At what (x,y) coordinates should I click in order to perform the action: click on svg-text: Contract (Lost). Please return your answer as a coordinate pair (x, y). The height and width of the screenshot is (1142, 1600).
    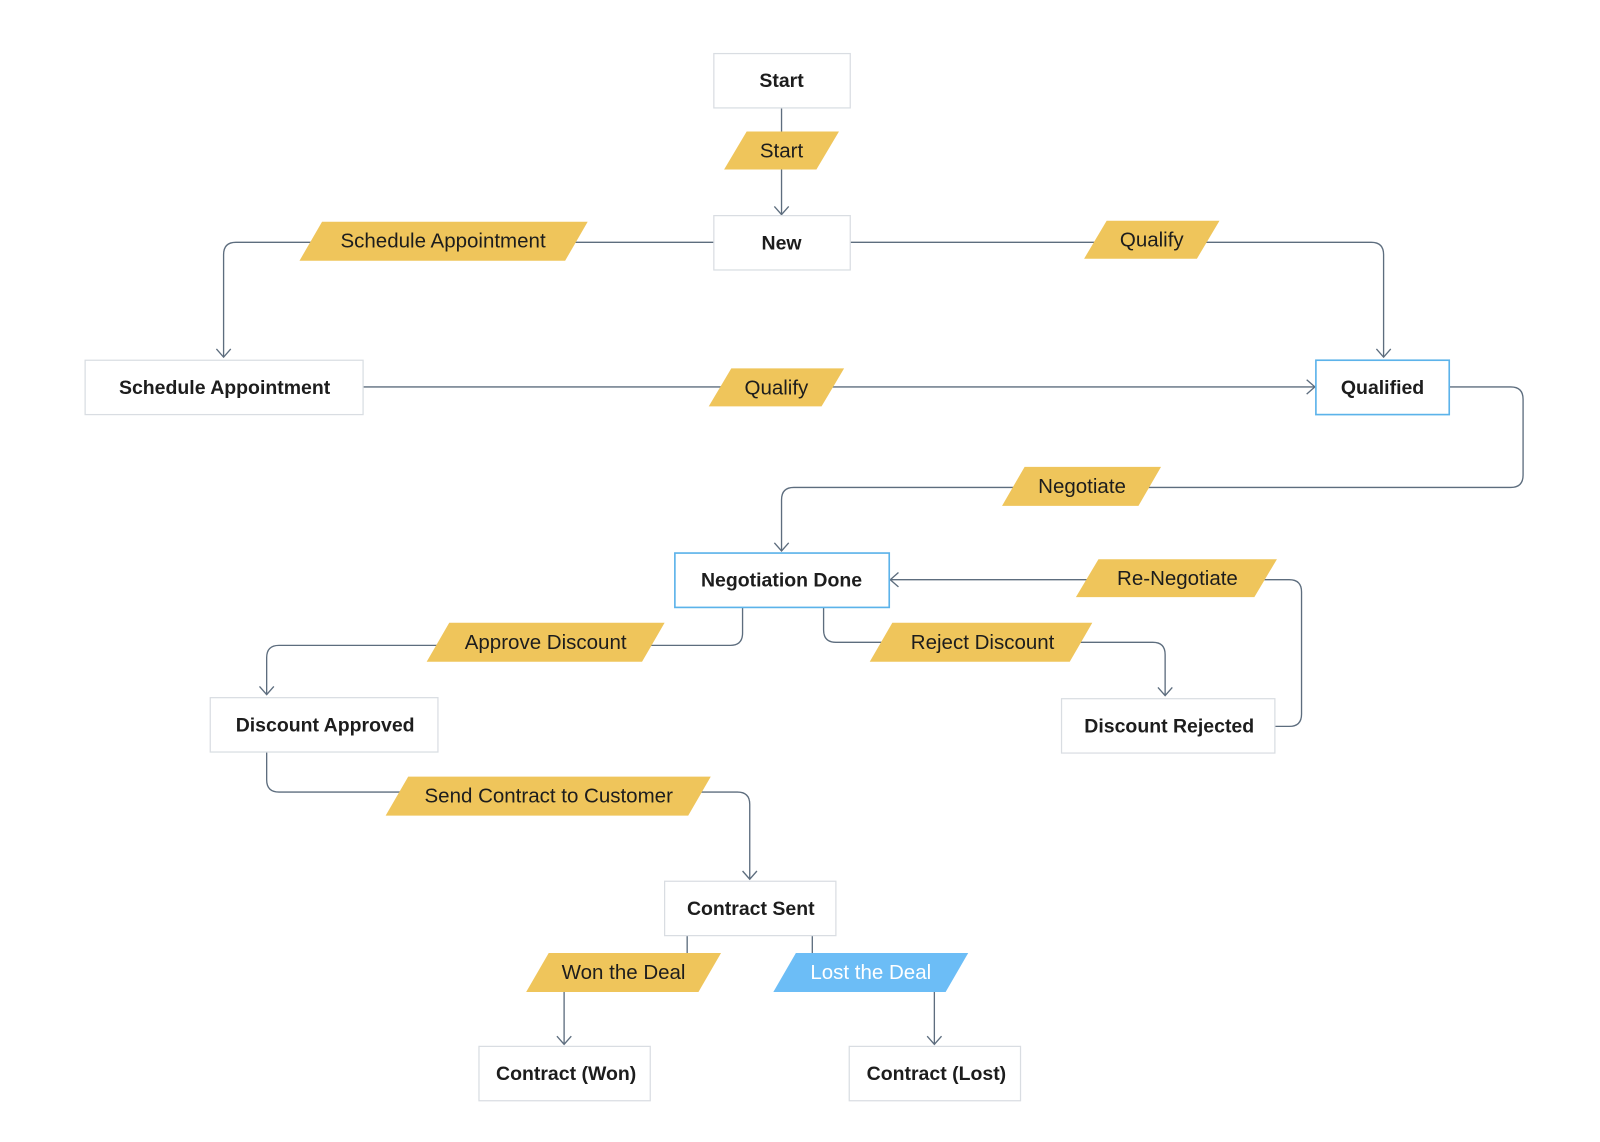
    Looking at the image, I should click on (937, 1074).